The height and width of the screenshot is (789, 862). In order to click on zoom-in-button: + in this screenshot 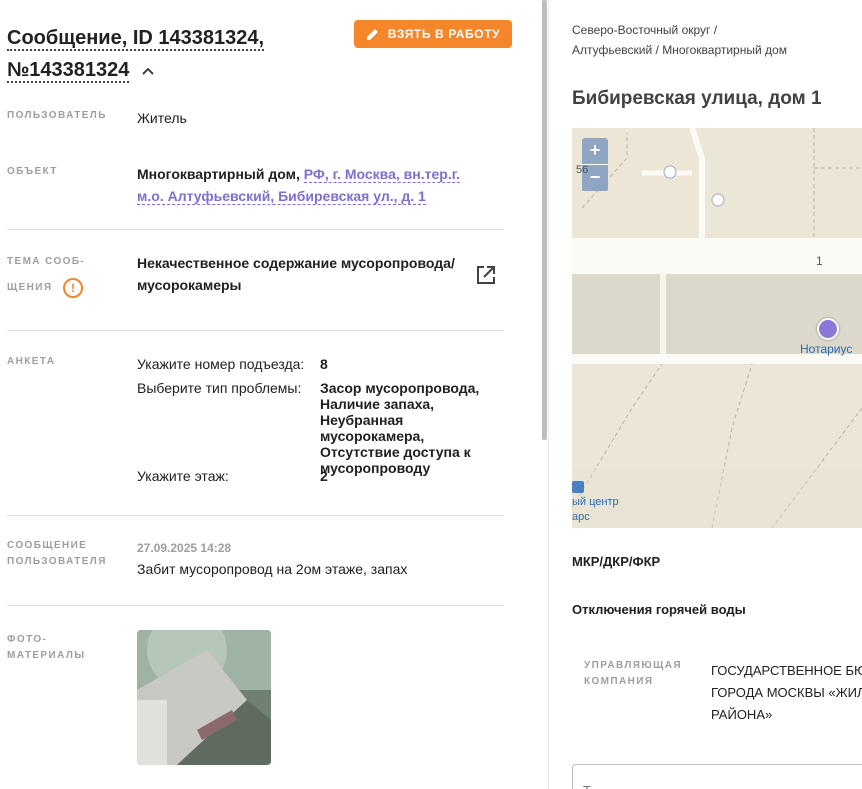, I will do `click(595, 151)`.